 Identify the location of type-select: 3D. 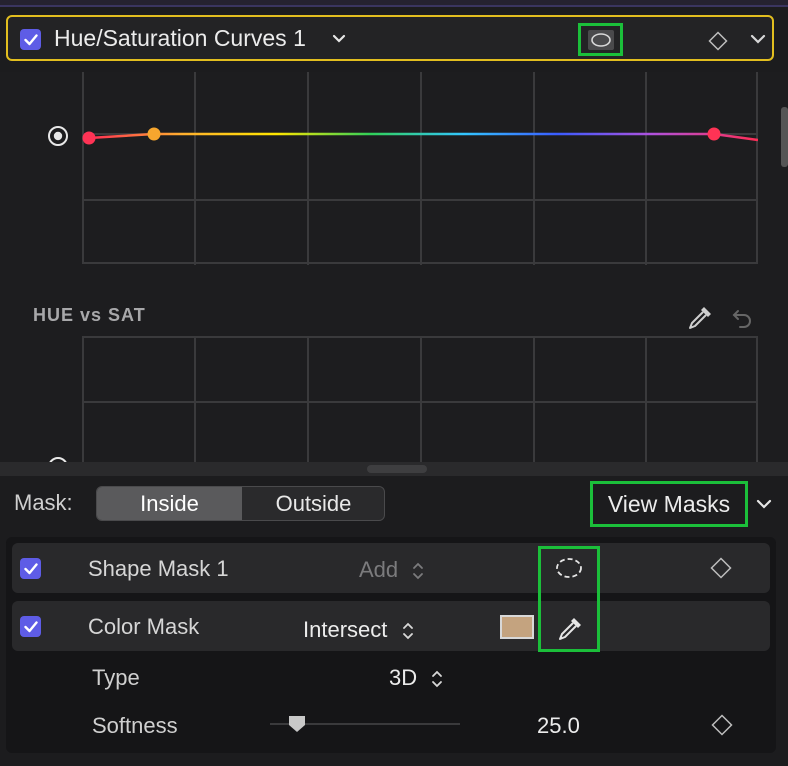
(416, 678).